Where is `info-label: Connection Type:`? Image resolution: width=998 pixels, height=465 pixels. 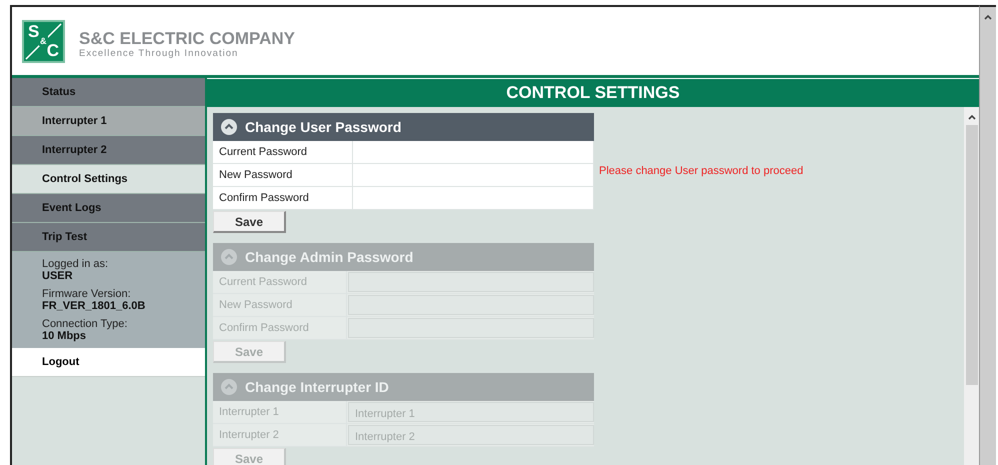 info-label: Connection Type: is located at coordinates (85, 324).